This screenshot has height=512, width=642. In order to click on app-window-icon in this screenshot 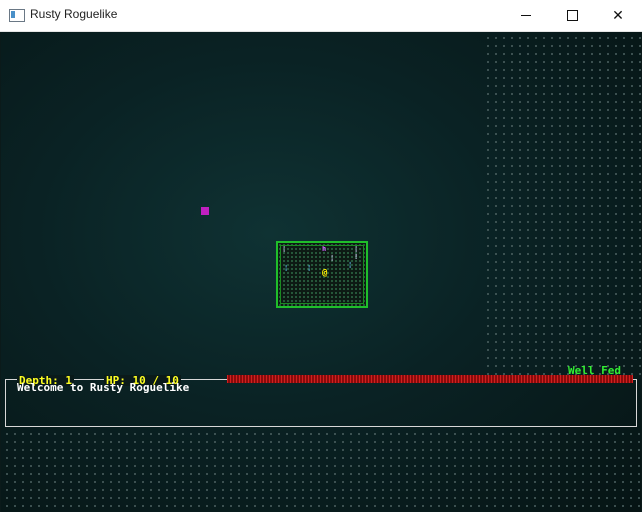, I will do `click(17, 15)`.